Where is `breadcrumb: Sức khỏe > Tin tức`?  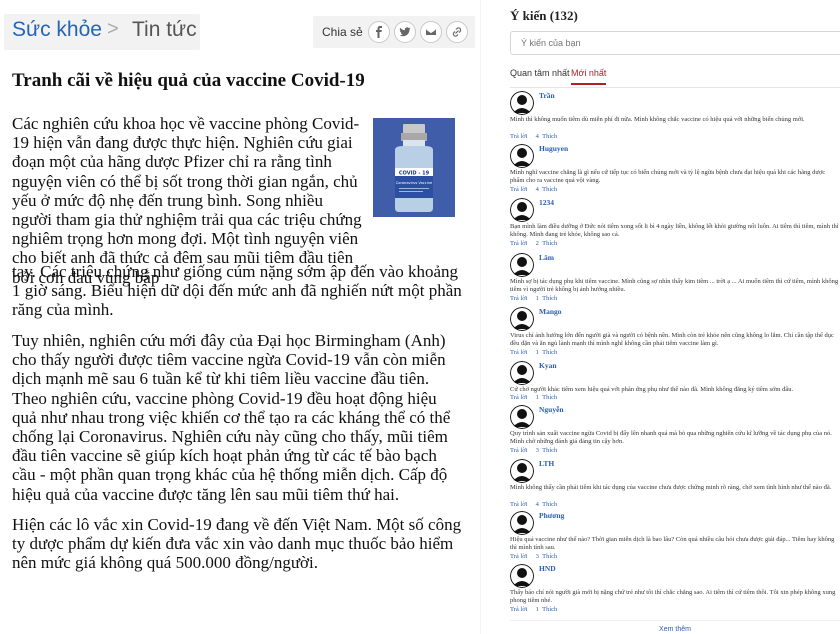 breadcrumb: Sức khỏe > Tin tức is located at coordinates (102, 32).